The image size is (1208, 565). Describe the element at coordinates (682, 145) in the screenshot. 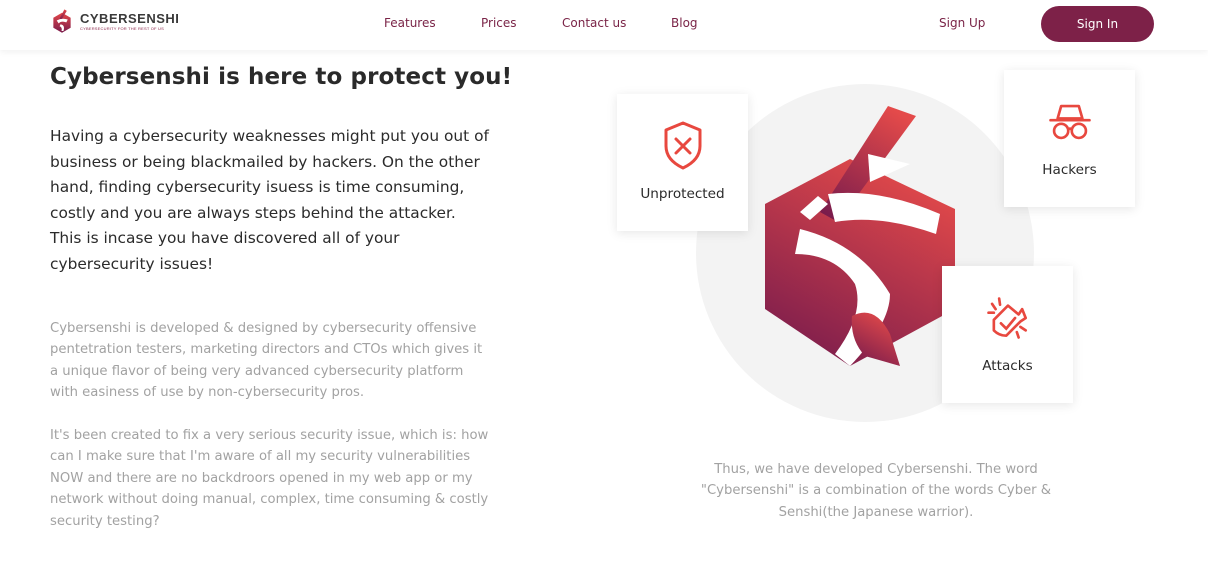

I see `shield-x-icon` at that location.